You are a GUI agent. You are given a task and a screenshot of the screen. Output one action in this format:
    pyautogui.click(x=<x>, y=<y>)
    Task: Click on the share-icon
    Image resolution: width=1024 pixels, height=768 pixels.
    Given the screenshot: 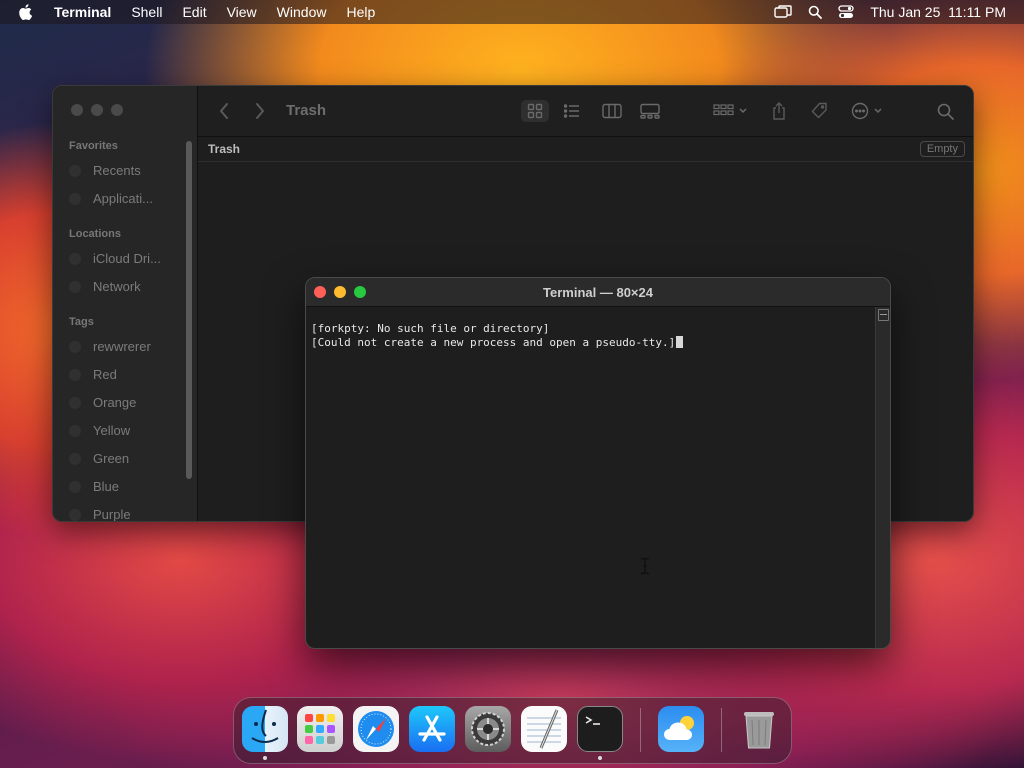 What is the action you would take?
    pyautogui.click(x=779, y=111)
    